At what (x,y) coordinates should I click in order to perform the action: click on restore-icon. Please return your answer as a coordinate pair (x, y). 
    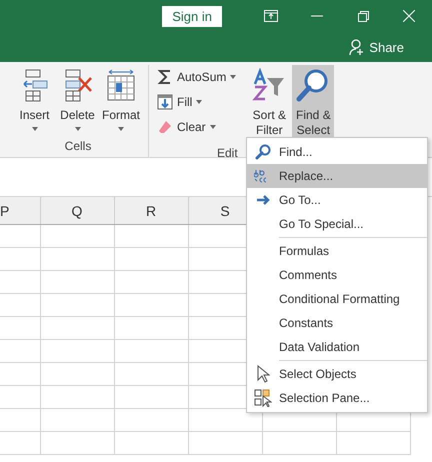
    Looking at the image, I should click on (363, 16).